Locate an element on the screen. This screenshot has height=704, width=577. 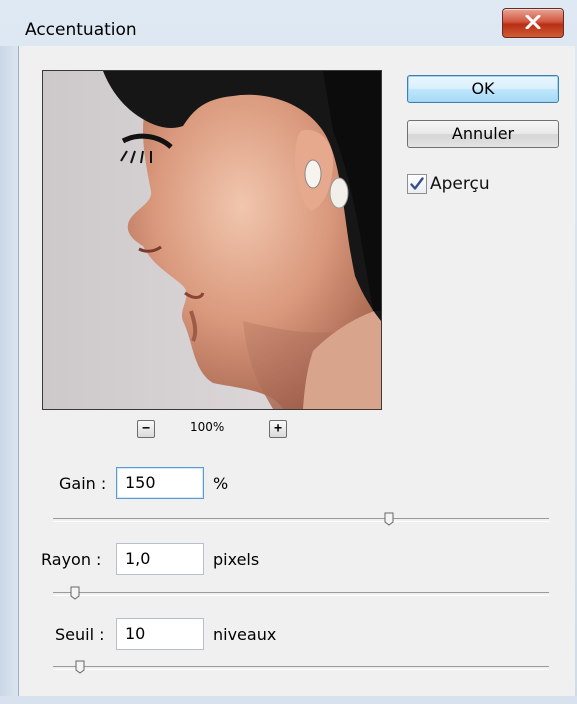
gain-label: Gain : is located at coordinates (83, 483).